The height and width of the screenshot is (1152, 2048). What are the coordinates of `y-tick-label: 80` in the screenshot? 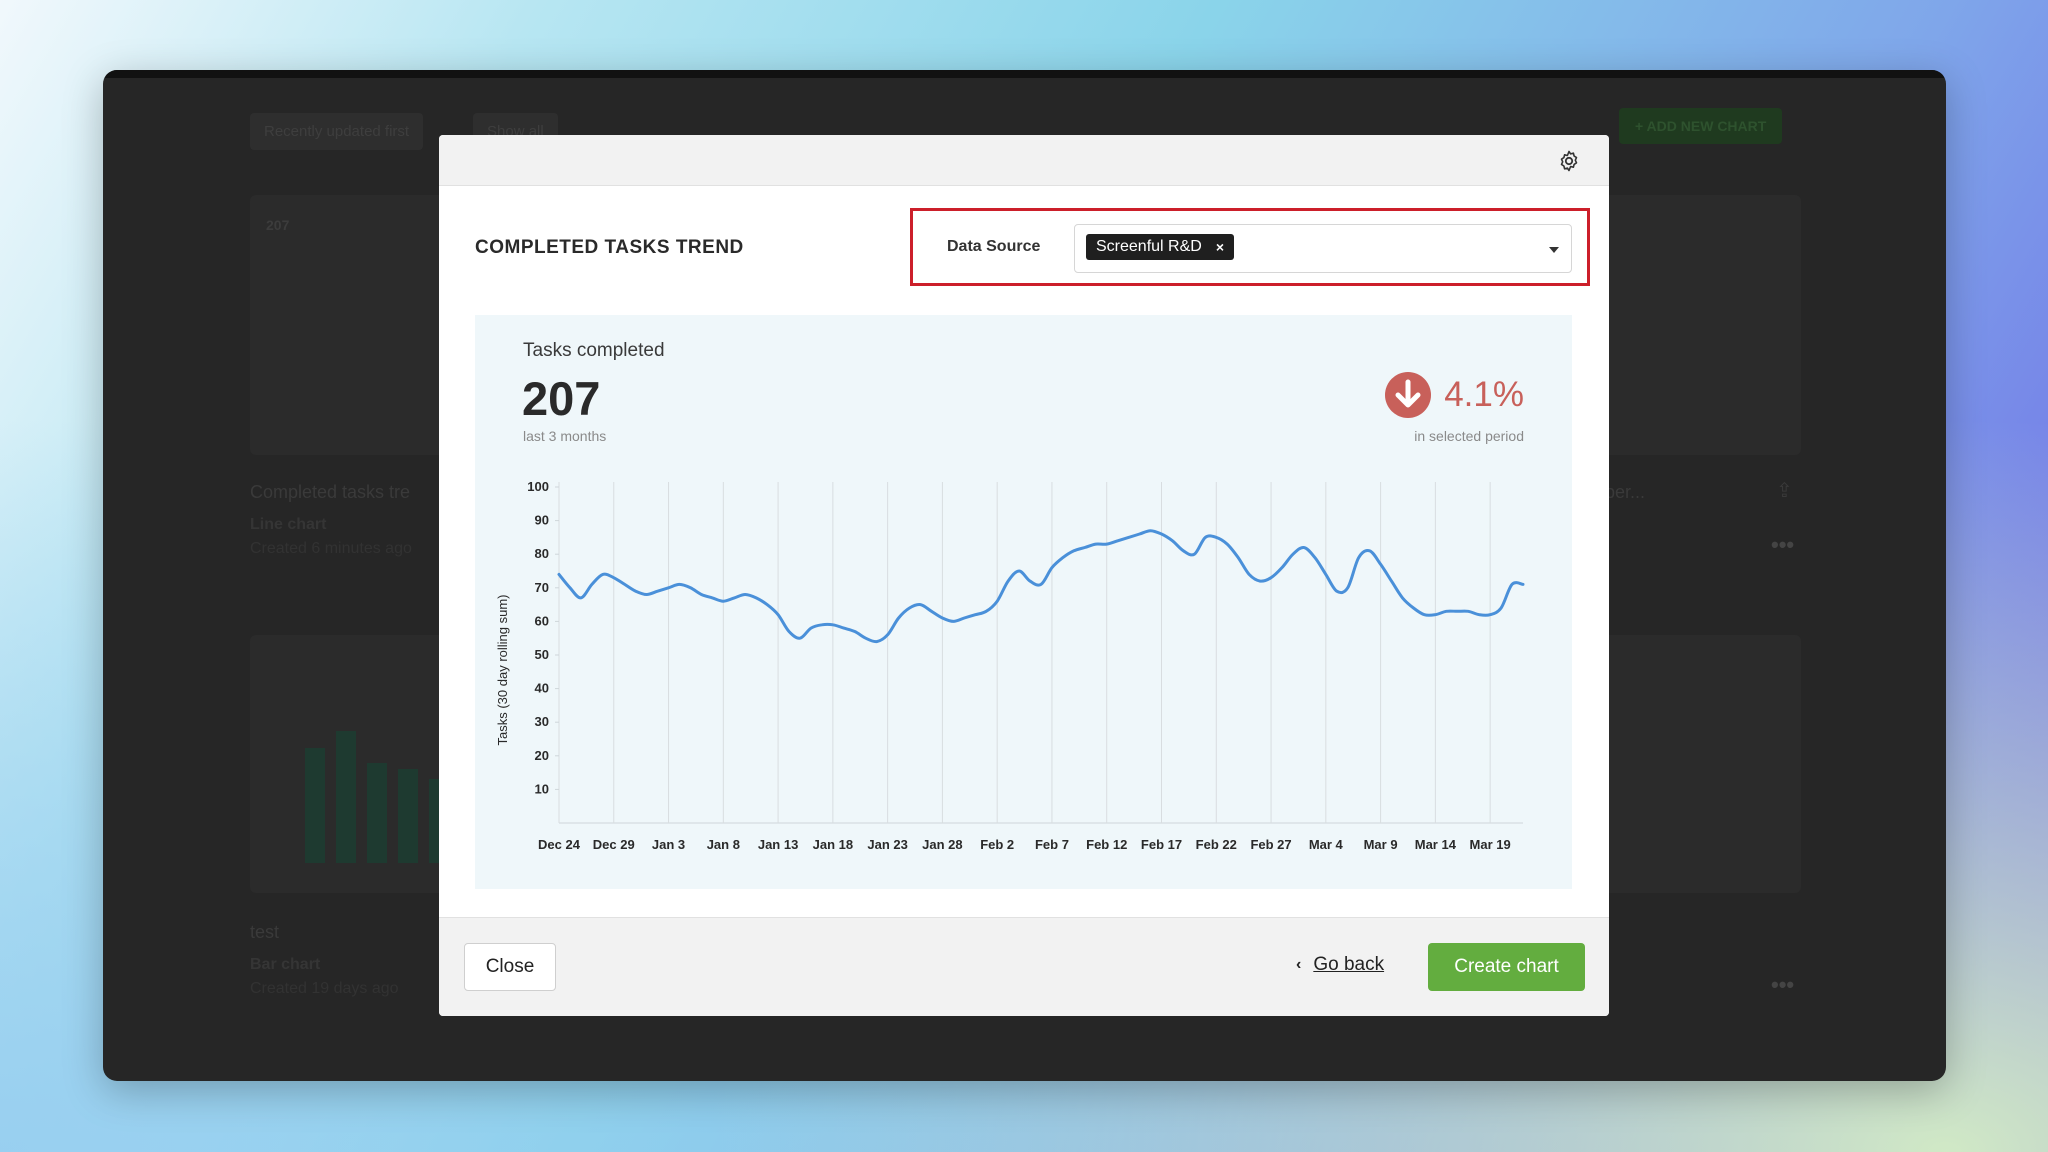 It's located at (542, 553).